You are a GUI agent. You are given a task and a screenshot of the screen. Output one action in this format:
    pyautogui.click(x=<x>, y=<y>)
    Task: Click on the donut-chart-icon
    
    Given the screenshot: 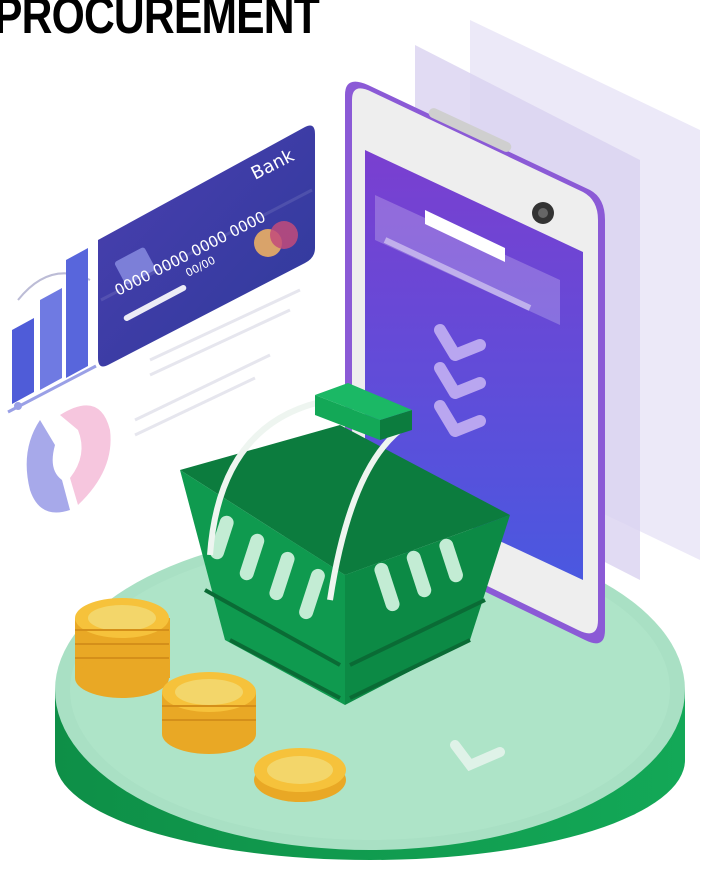 What is the action you would take?
    pyautogui.click(x=68, y=459)
    